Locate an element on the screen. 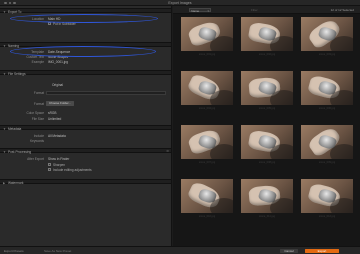 The height and width of the screenshot is (254, 360). thumbnail-label: stone_010.jpg is located at coordinates (207, 216).